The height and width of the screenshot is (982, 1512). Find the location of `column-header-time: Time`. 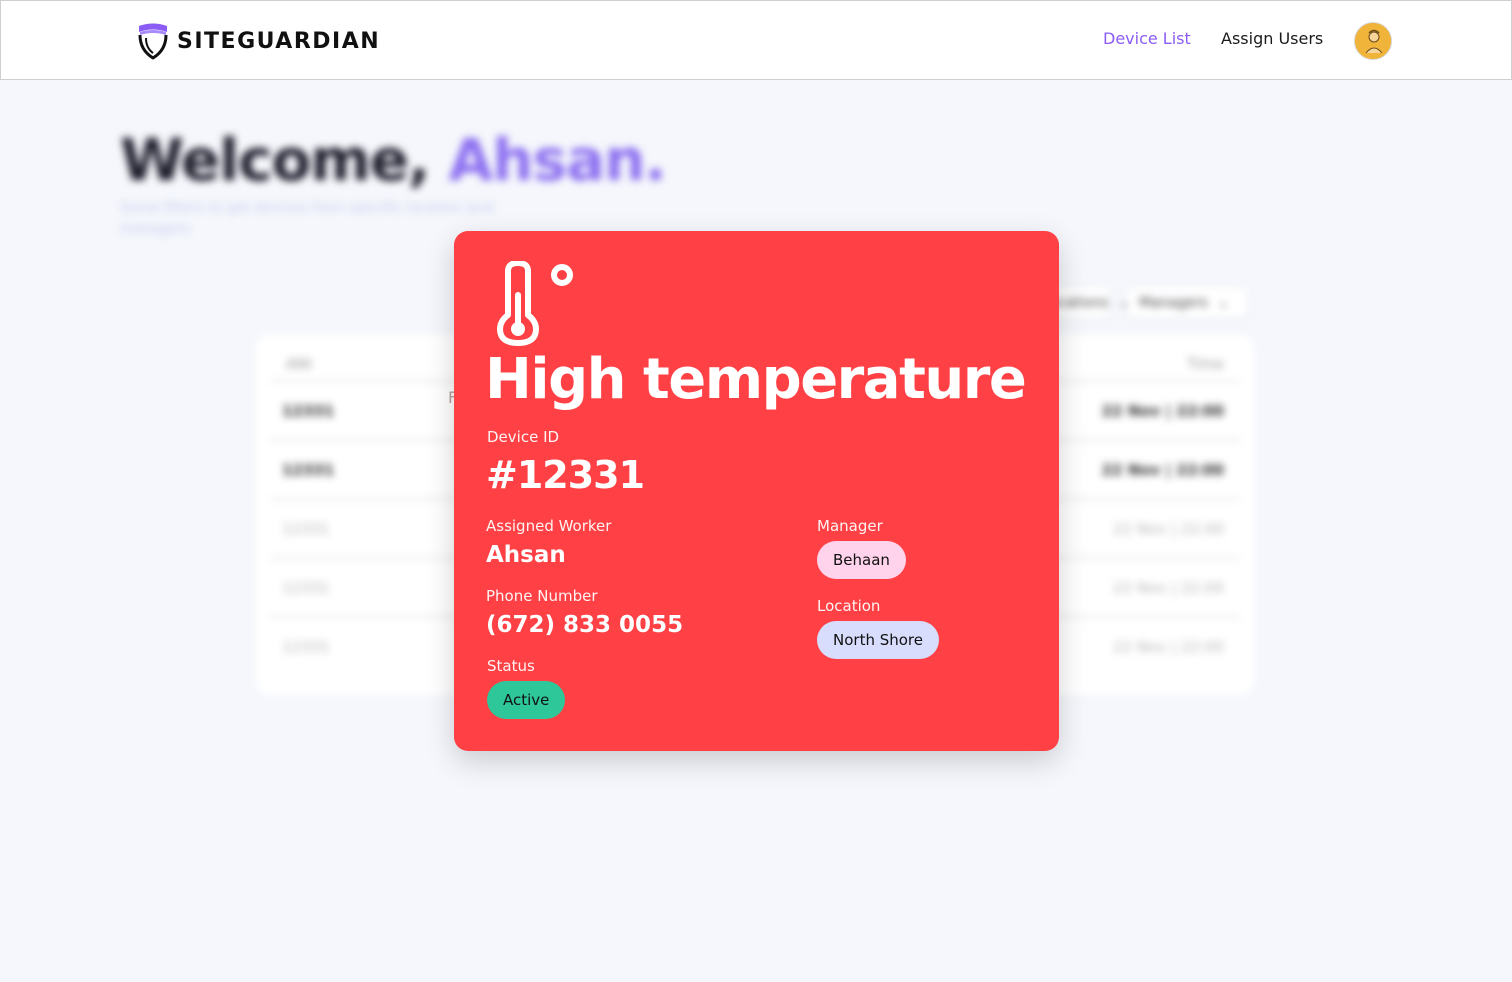

column-header-time: Time is located at coordinates (1205, 364).